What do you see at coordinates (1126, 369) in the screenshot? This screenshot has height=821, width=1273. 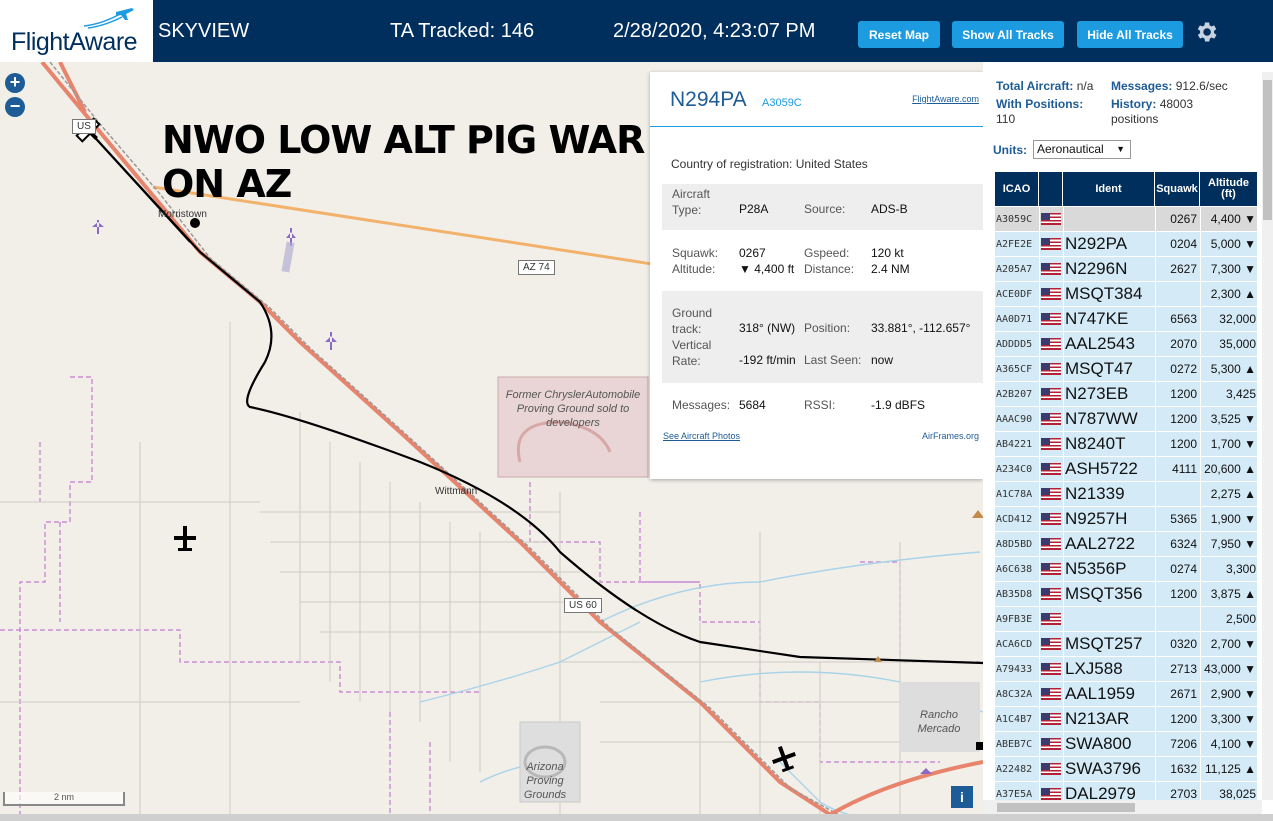 I see `table-row: A365CF MSQT47 0272 5,300 ▲` at bounding box center [1126, 369].